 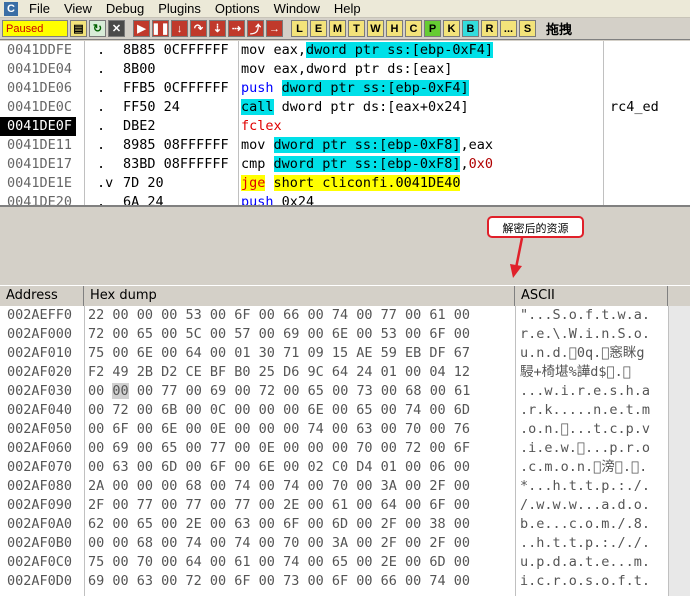 What do you see at coordinates (559, 28) in the screenshot?
I see `drag-label: 拖拽` at bounding box center [559, 28].